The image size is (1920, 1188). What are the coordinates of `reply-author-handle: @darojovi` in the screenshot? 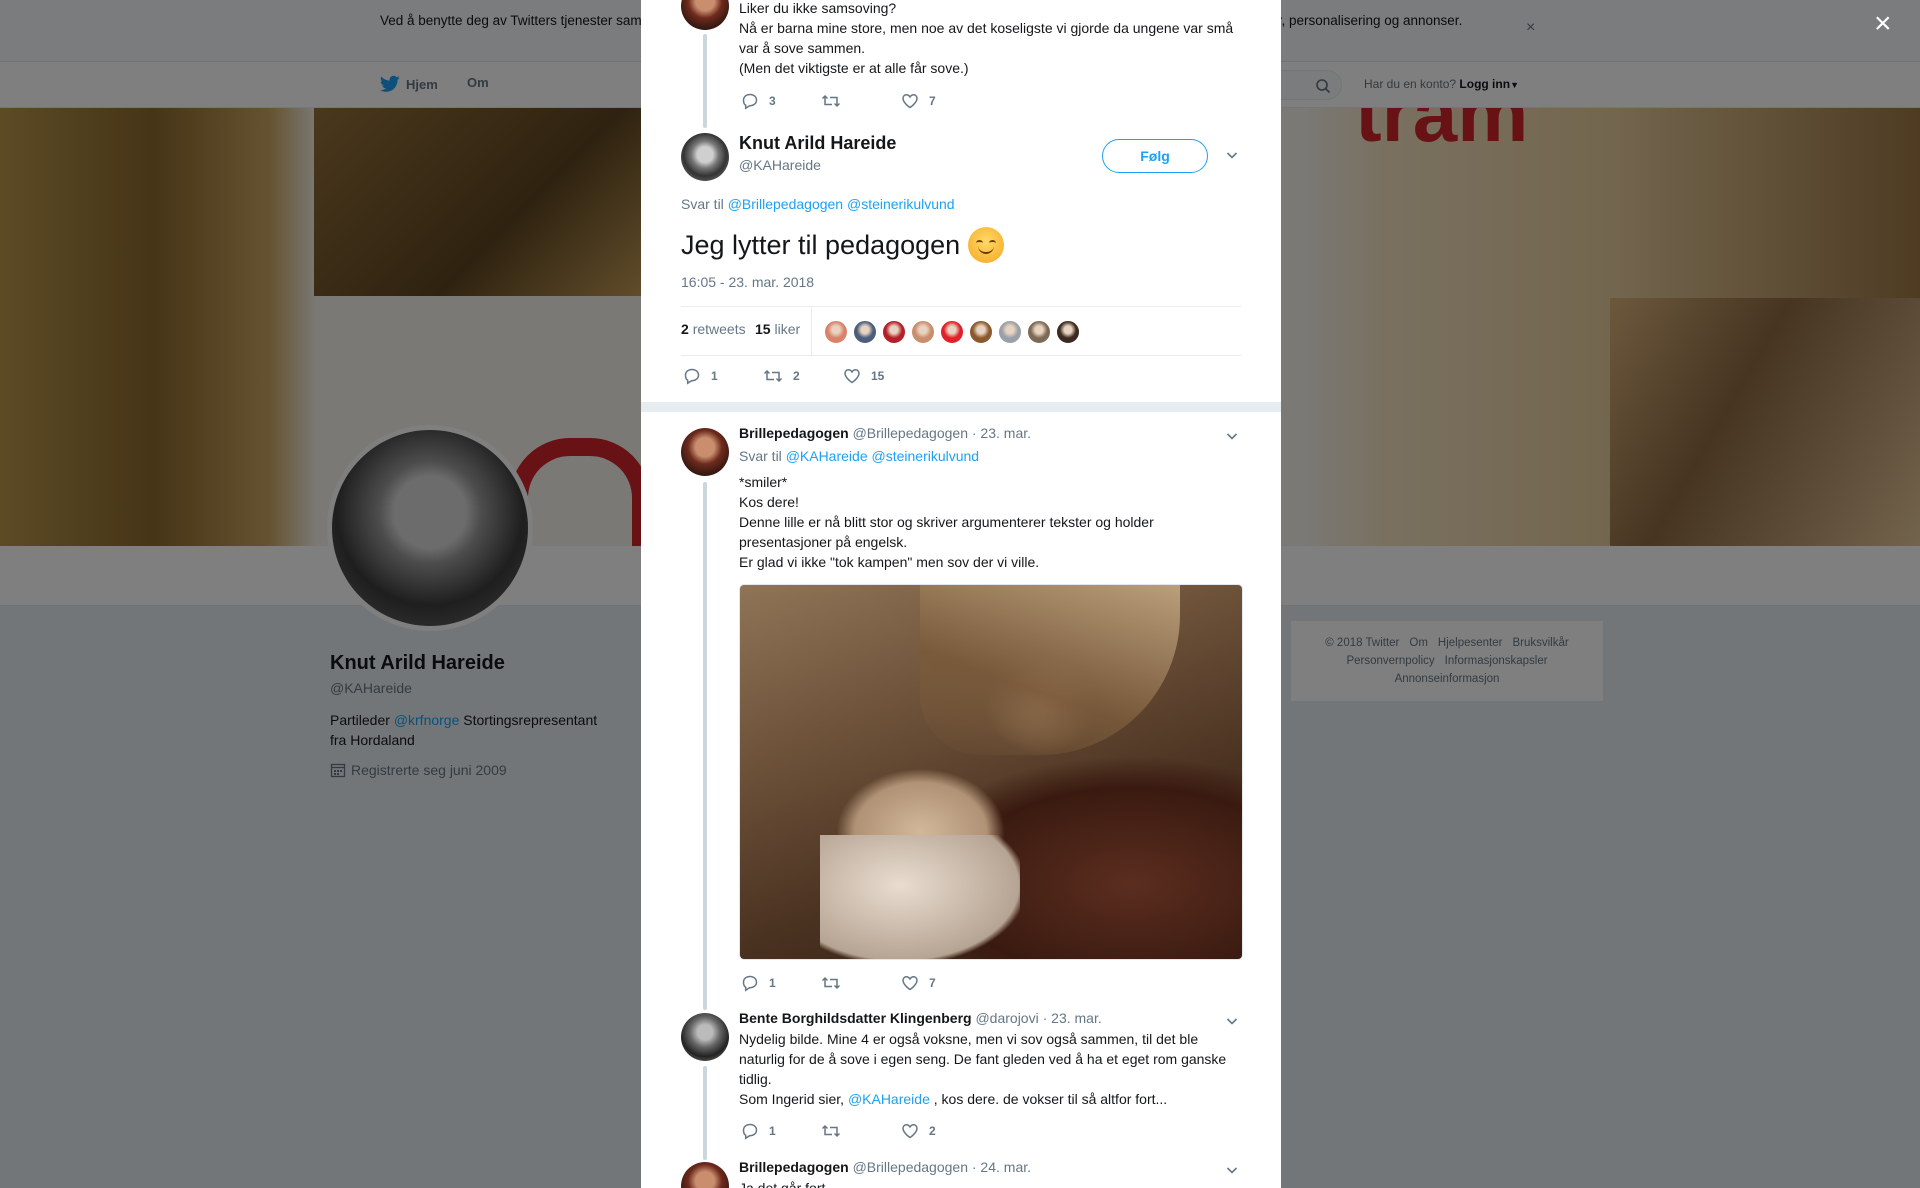 It's located at (1006, 1018).